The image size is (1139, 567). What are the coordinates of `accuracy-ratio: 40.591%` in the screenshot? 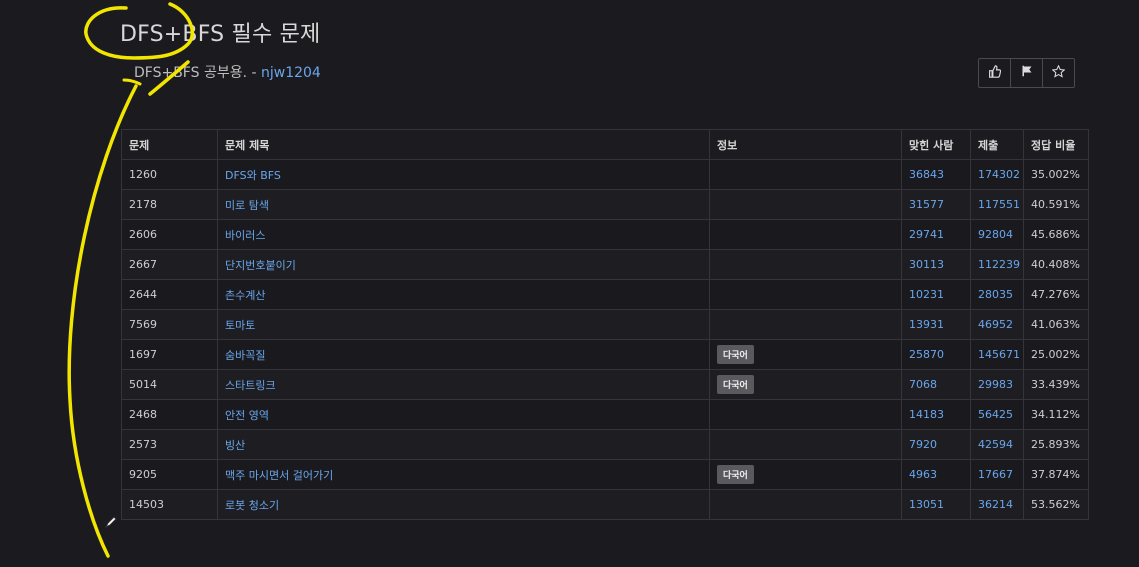 It's located at (1056, 204).